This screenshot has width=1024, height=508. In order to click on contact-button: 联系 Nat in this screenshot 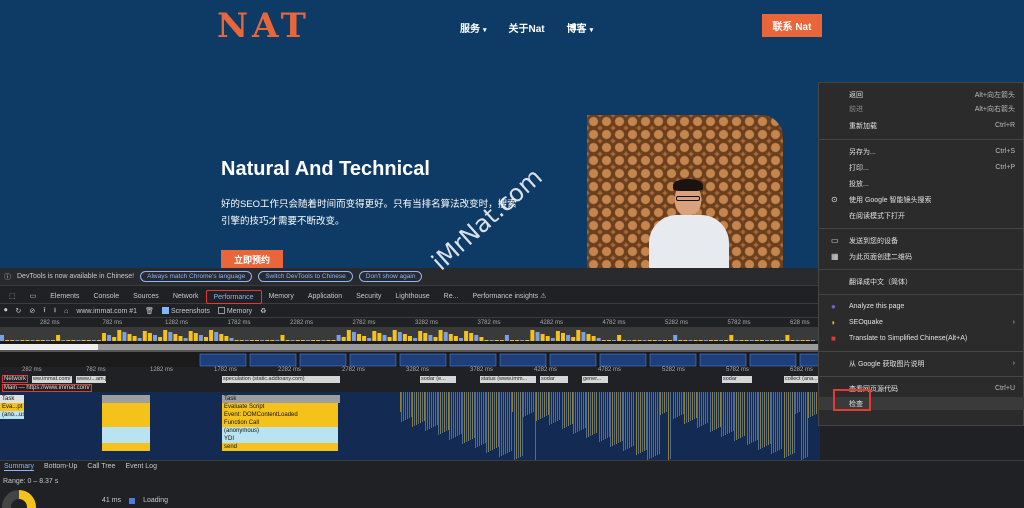, I will do `click(792, 25)`.